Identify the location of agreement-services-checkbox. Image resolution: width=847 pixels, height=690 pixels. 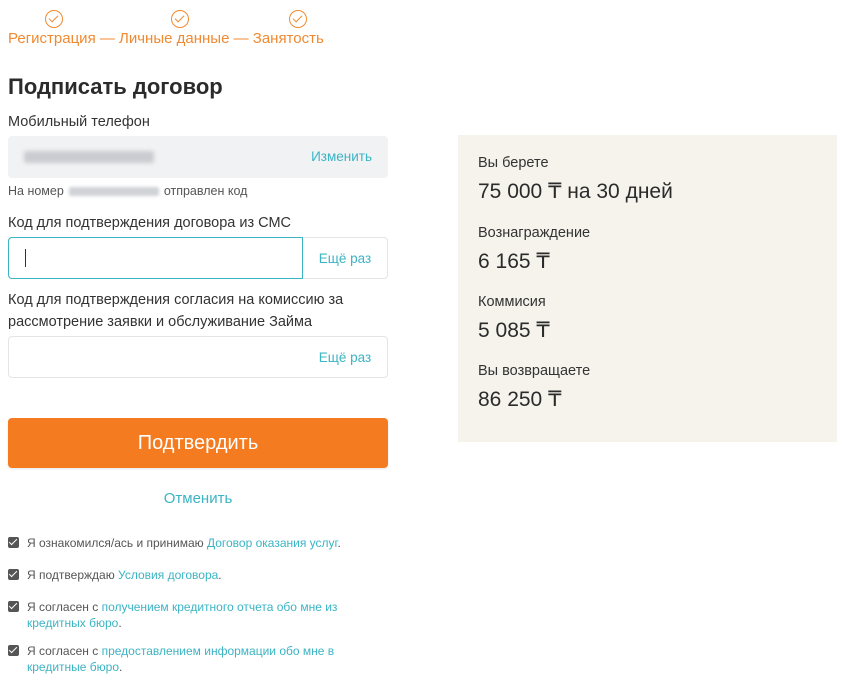
(13, 542).